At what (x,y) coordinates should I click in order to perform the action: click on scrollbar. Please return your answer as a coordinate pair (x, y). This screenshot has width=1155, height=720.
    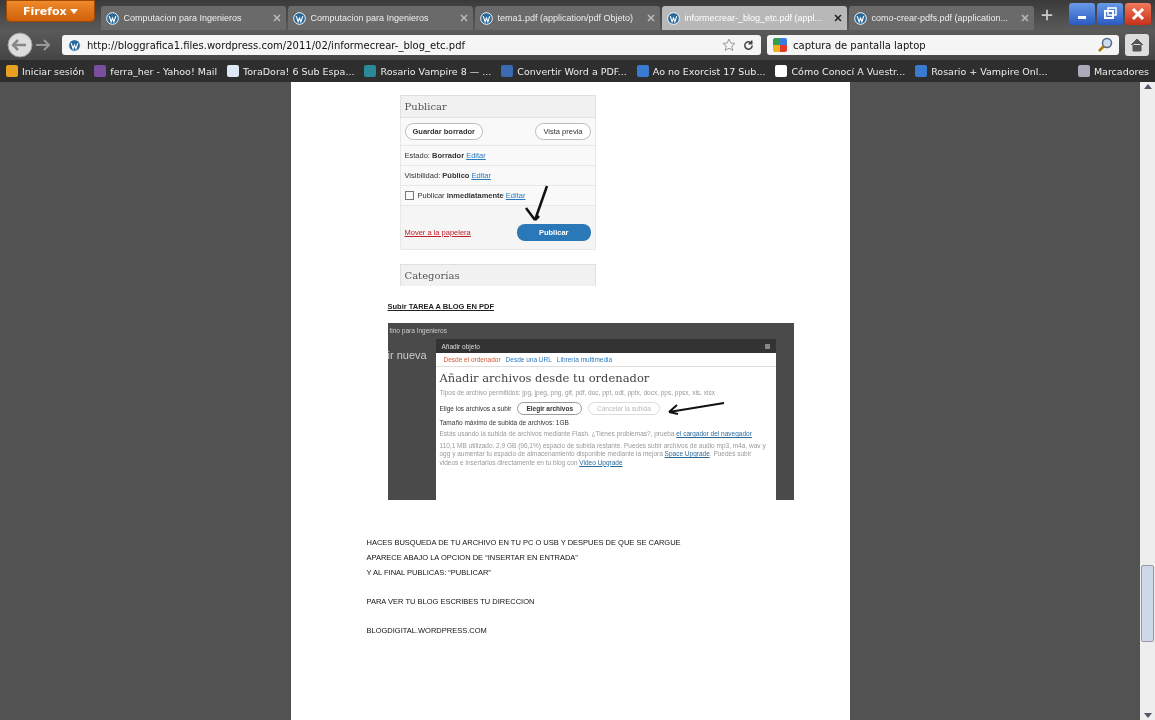
    Looking at the image, I should click on (1147, 401).